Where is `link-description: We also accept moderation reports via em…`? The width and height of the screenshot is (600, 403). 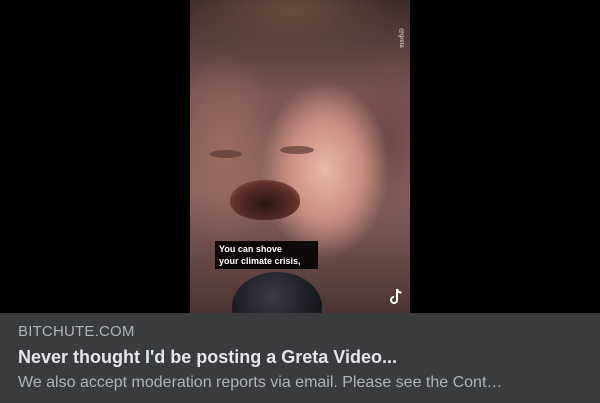
link-description: We also accept moderation reports via em… is located at coordinates (260, 382).